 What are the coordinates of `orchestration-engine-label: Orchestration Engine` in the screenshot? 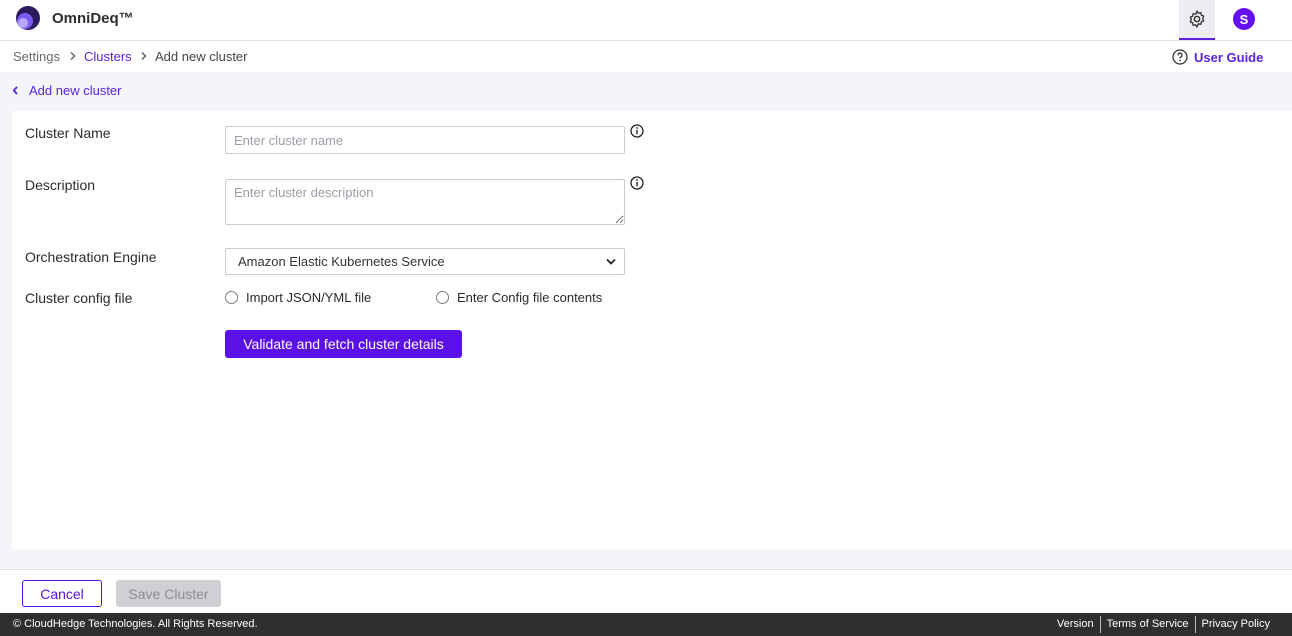 It's located at (91, 257).